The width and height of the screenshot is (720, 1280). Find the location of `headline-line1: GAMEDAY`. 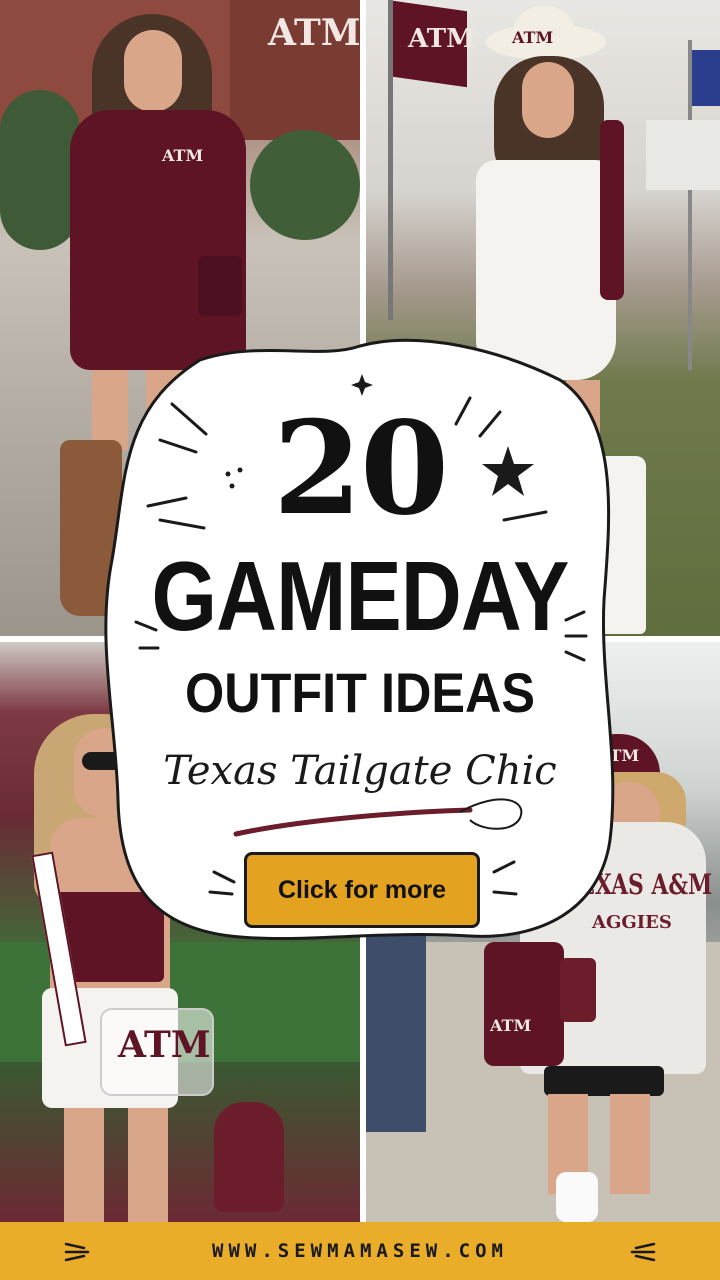

headline-line1: GAMEDAY is located at coordinates (360, 596).